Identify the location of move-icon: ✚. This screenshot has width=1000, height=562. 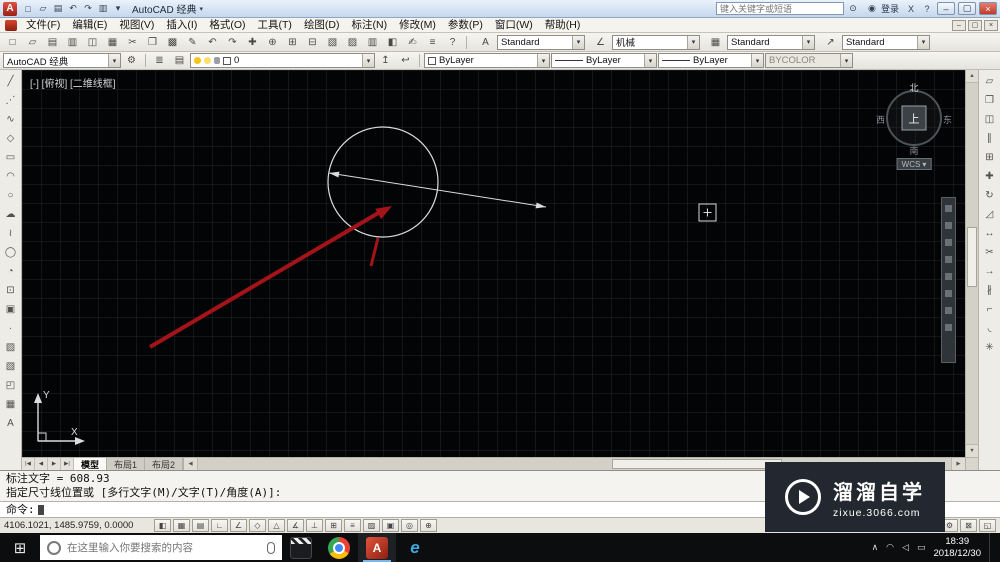
(989, 176).